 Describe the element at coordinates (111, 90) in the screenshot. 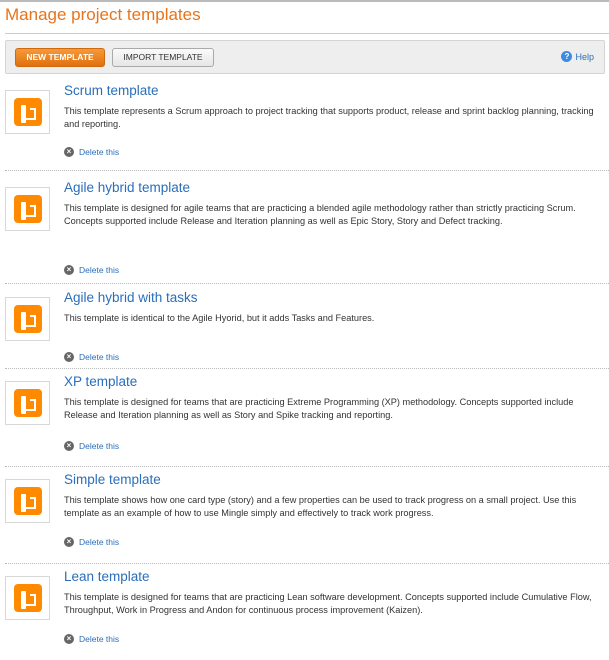

I see `template-title-link: Scrum template` at that location.